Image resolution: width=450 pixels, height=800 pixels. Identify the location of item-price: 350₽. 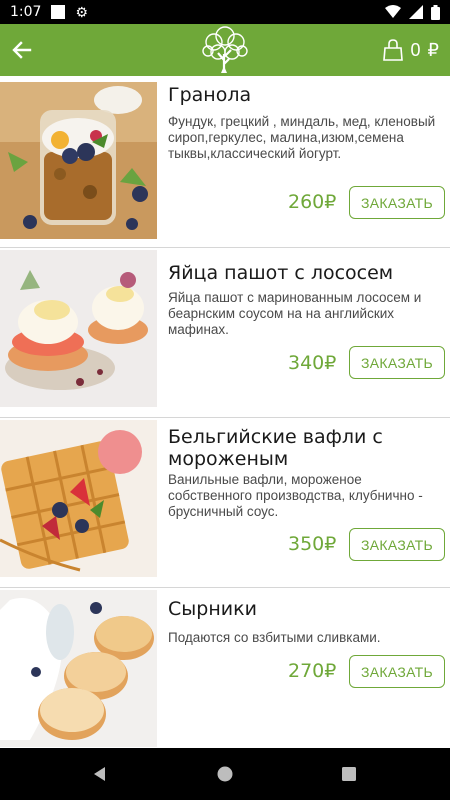
(312, 544).